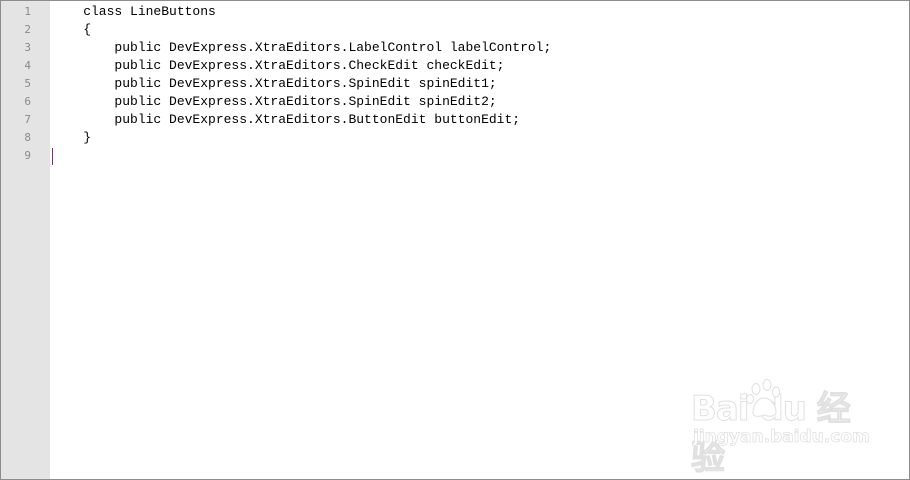 The height and width of the screenshot is (480, 910). Describe the element at coordinates (71, 138) in the screenshot. I see `code-line: }` at that location.